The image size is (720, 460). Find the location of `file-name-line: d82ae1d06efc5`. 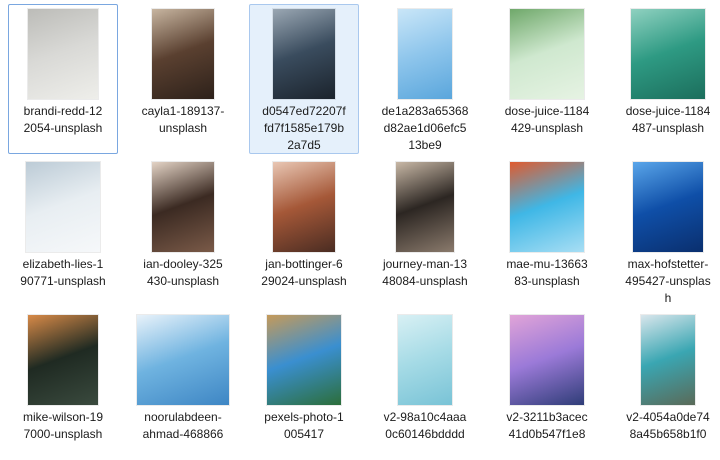

file-name-line: d82ae1d06efc5 is located at coordinates (425, 128).